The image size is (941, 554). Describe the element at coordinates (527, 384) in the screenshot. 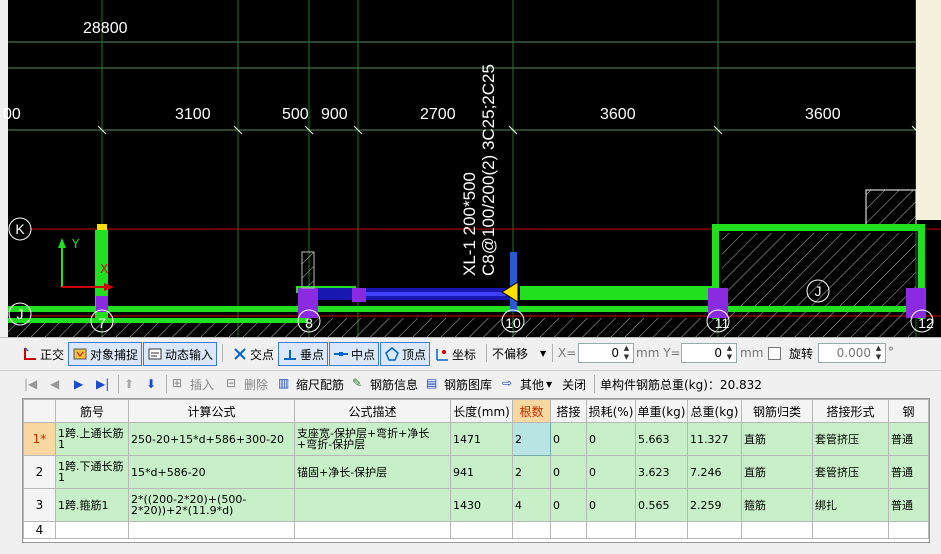

I see `other-menu-button: ⇨ 其他 ▼` at that location.